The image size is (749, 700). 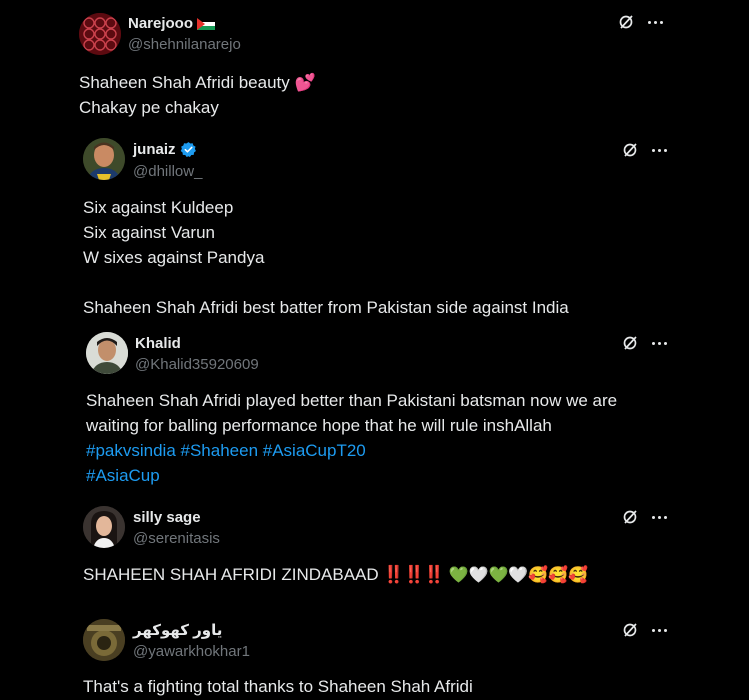 What do you see at coordinates (233, 574) in the screenshot?
I see `tweet-text-content: SHAHEEN SHAH AFRIDI ZINDABAAD` at bounding box center [233, 574].